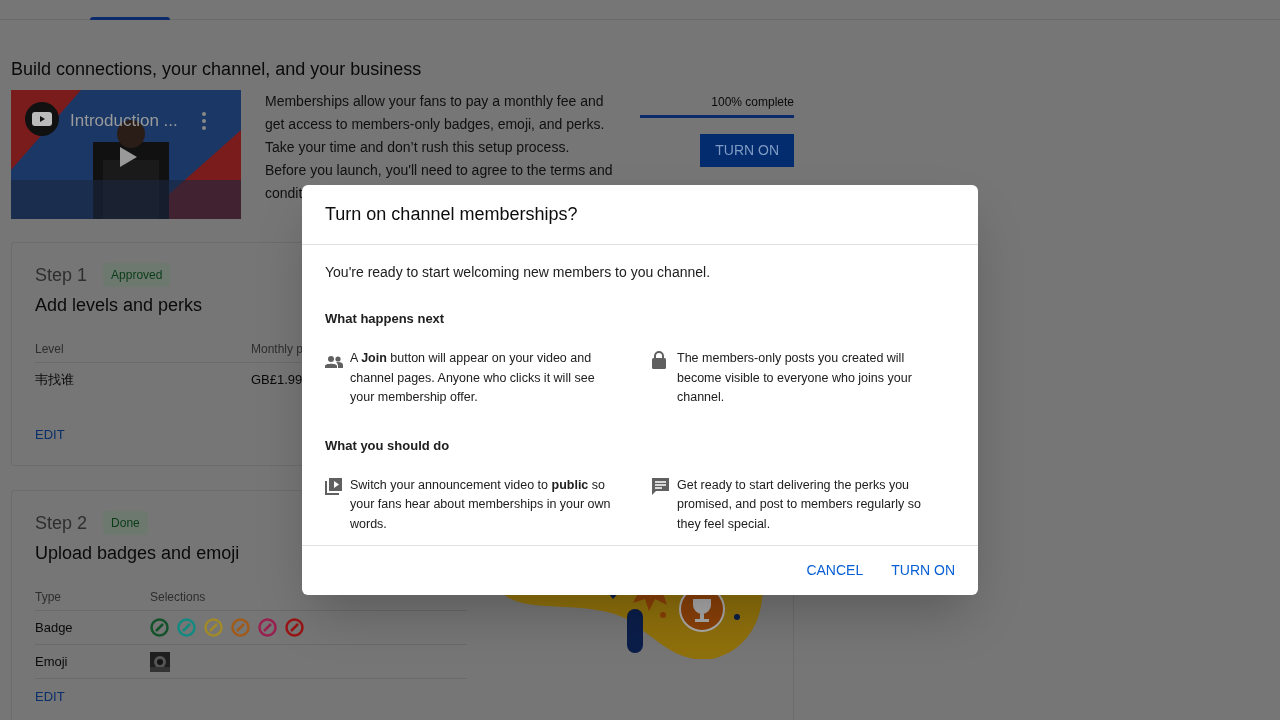  Describe the element at coordinates (128, 157) in the screenshot. I see `play-icon` at that location.